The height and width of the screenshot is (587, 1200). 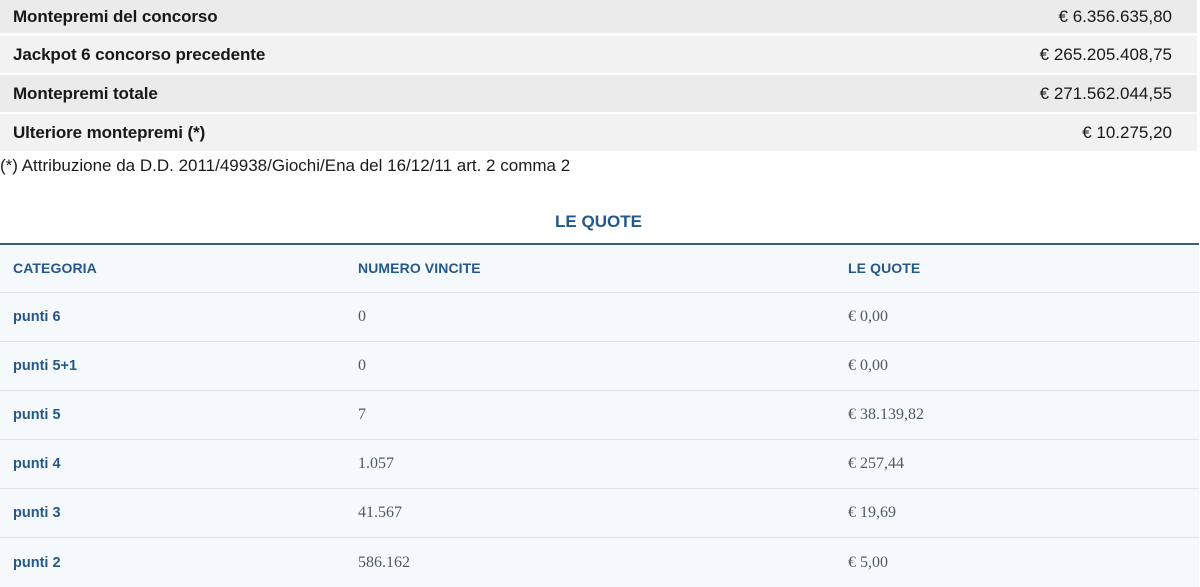 What do you see at coordinates (868, 562) in the screenshot?
I see `quota-cell: € 5,00` at bounding box center [868, 562].